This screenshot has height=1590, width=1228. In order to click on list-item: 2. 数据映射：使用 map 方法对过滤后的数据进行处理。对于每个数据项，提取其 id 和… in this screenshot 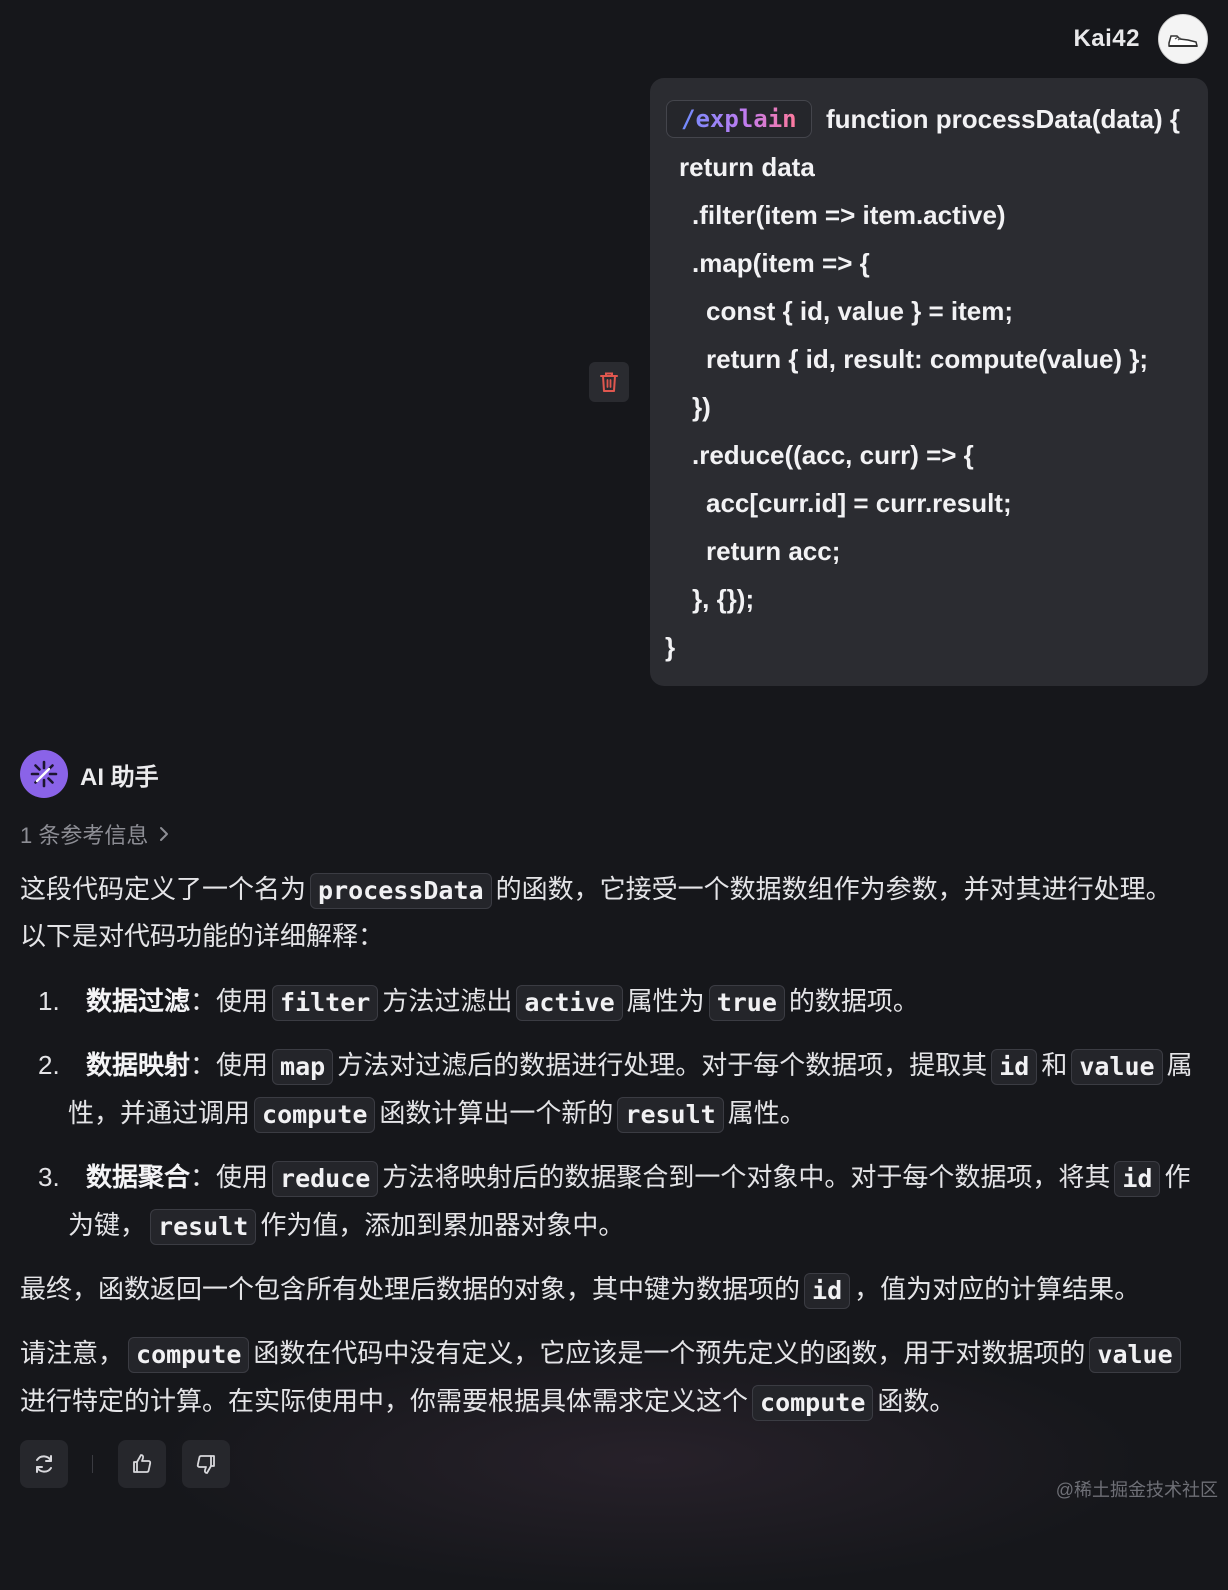, I will do `click(615, 1067)`.